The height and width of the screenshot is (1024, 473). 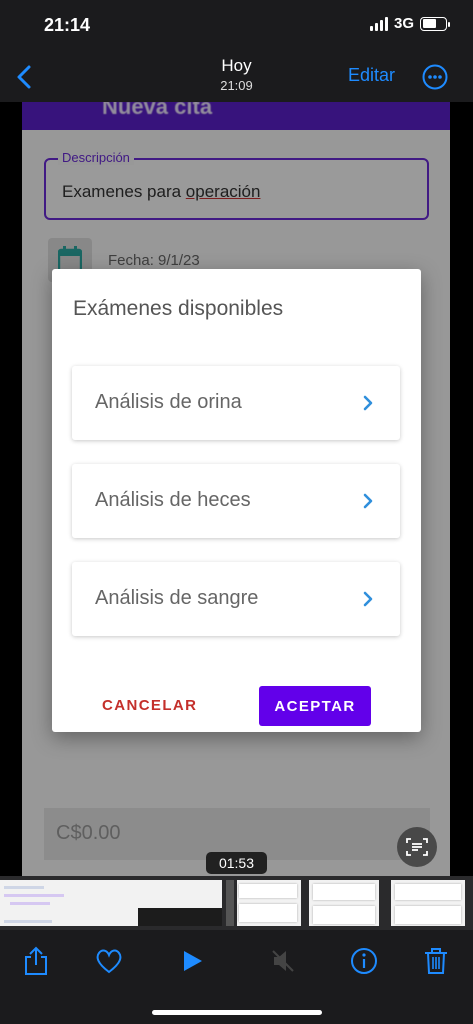 I want to click on home-indicator, so click(x=237, y=1012).